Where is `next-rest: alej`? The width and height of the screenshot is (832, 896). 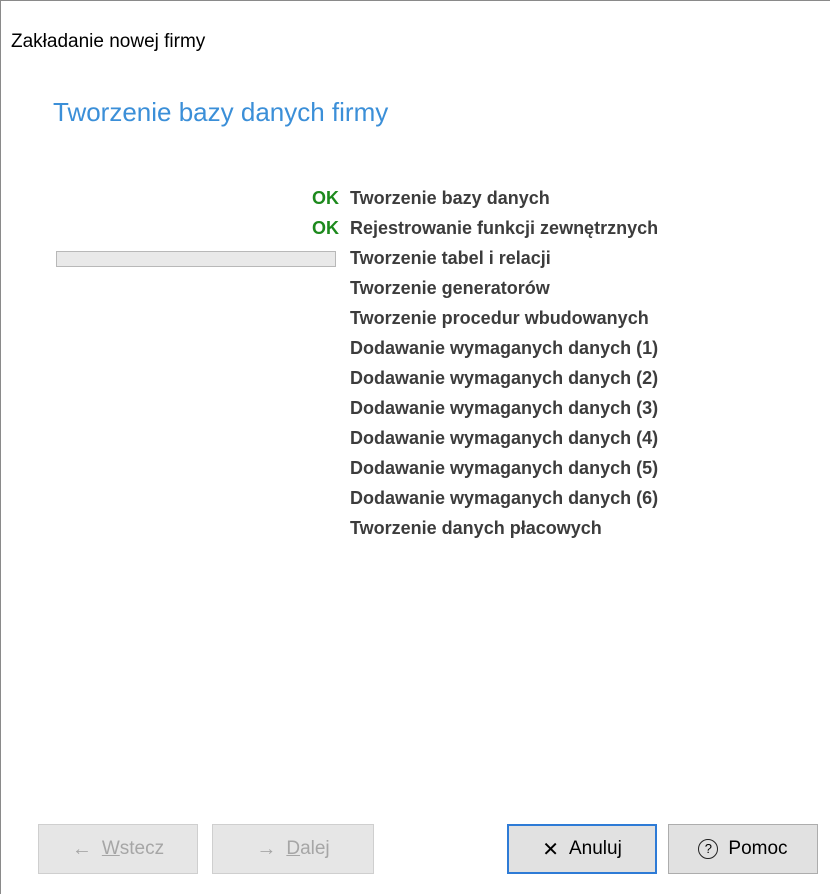 next-rest: alej is located at coordinates (315, 848).